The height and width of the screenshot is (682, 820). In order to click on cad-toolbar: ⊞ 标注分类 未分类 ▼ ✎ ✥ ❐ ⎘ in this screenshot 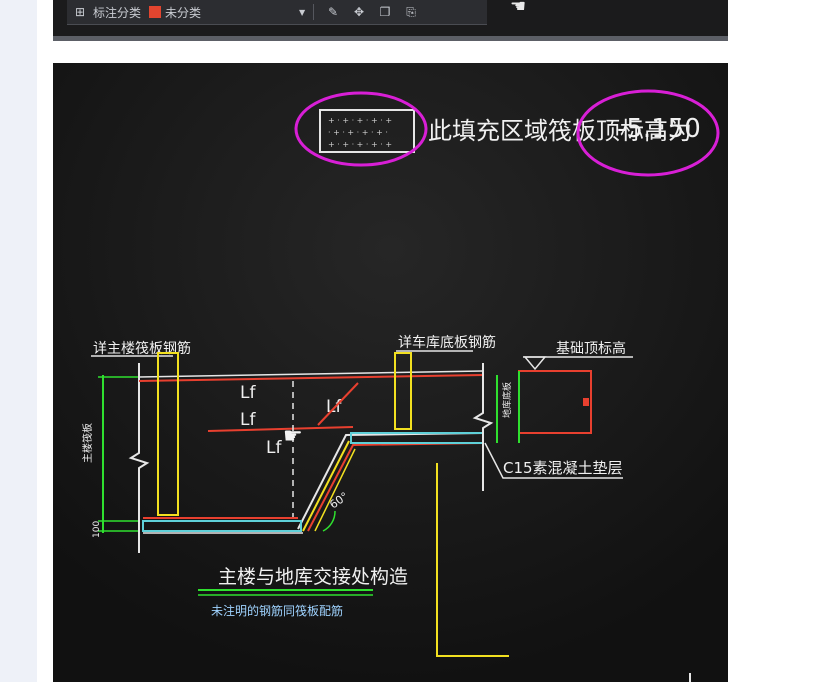, I will do `click(277, 12)`.